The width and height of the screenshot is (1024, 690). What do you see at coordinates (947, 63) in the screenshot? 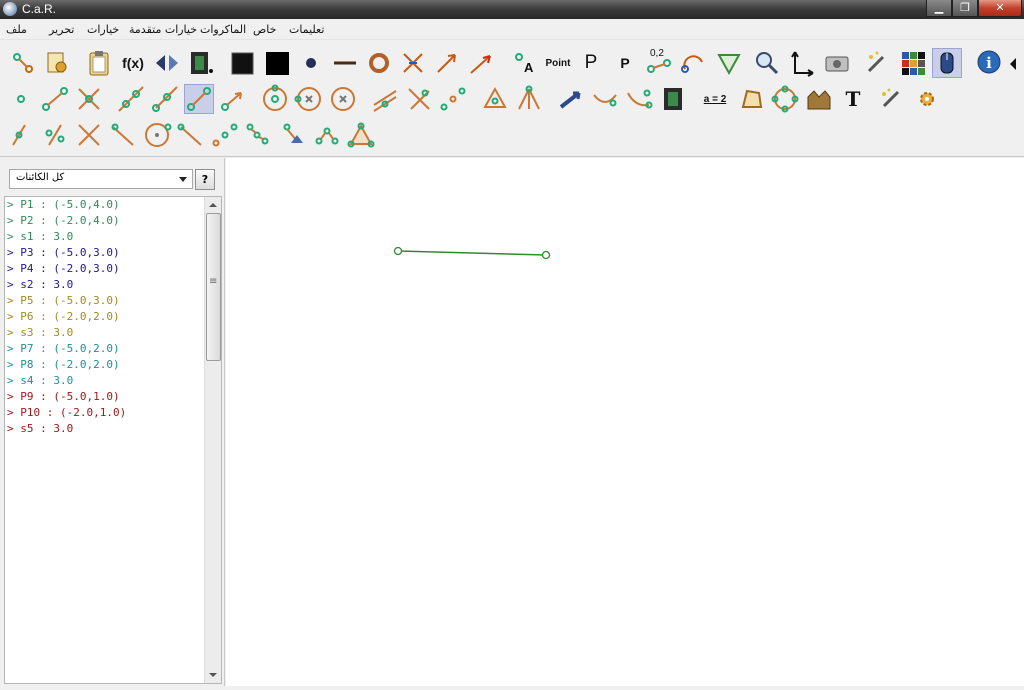
I see `drag-mouse-icon` at bounding box center [947, 63].